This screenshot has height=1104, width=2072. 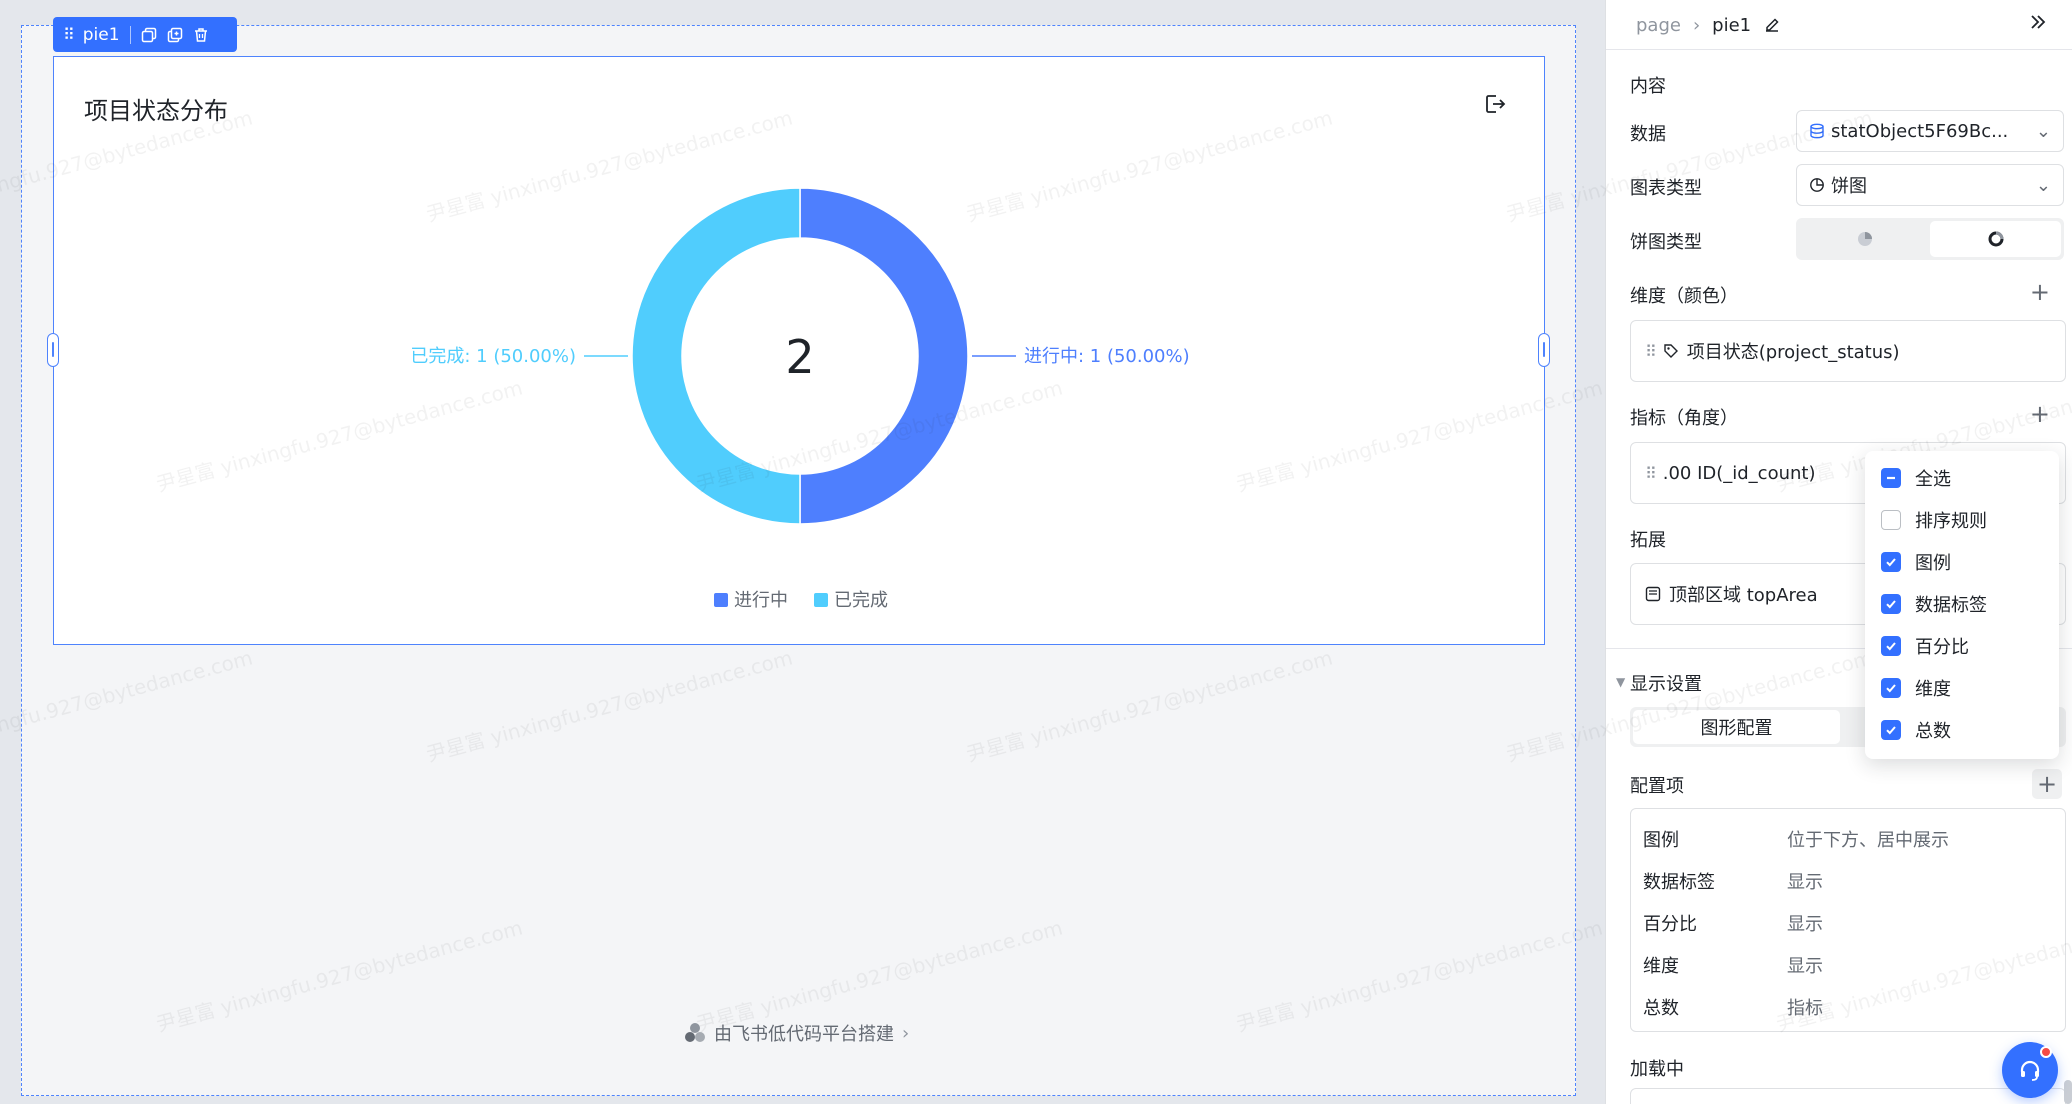 I want to click on tag-icon, so click(x=1671, y=351).